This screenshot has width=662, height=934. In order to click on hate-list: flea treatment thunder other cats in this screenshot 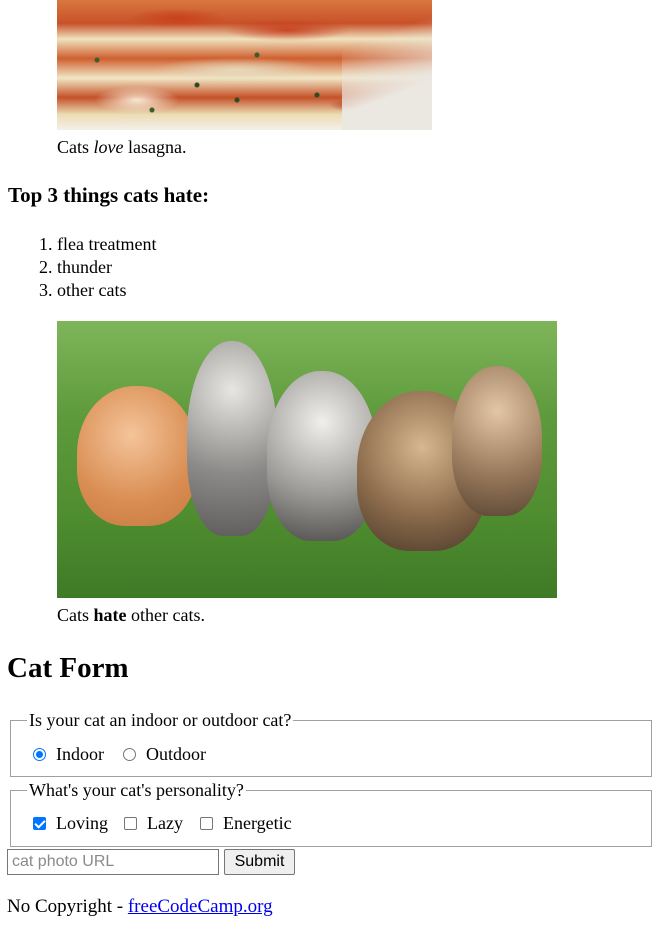, I will do `click(81, 267)`.